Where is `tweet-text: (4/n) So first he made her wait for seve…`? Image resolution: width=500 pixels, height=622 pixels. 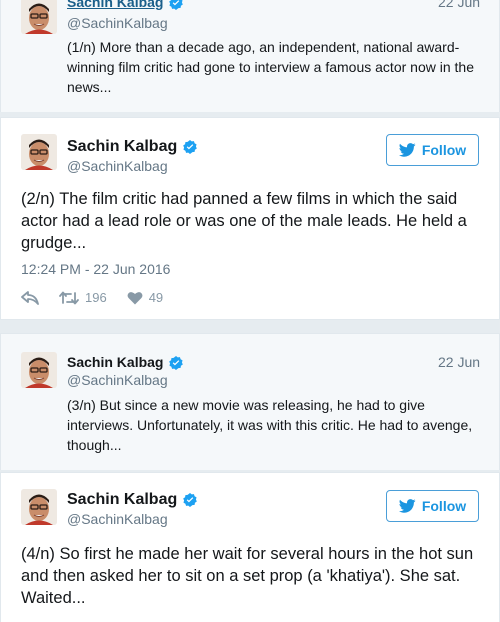 tweet-text: (4/n) So first he made her wait for seve… is located at coordinates (247, 576).